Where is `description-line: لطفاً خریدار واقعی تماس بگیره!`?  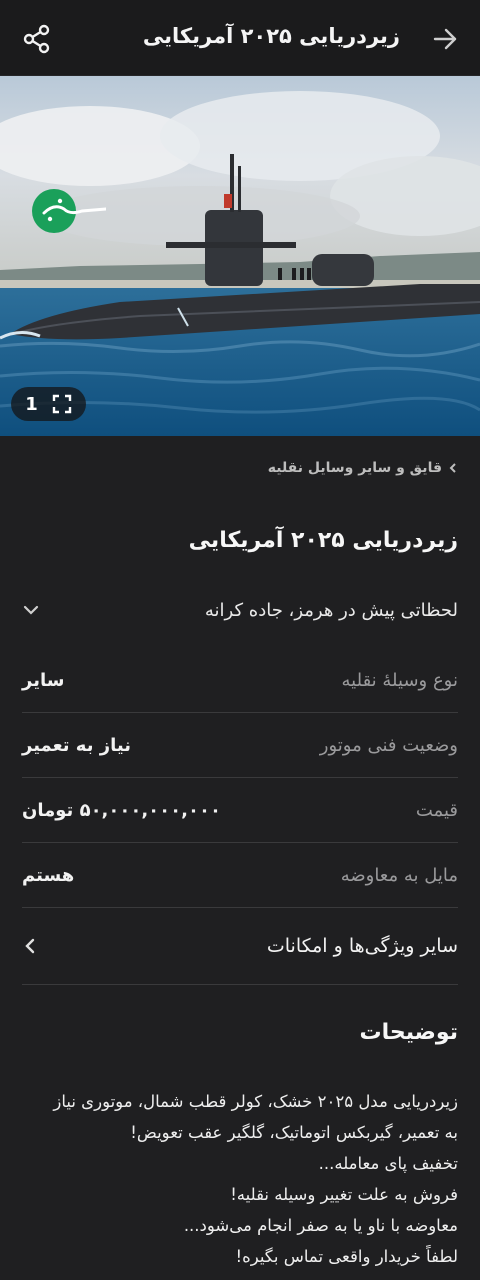
description-line: لطفاً خریدار واقعی تماس بگیره! is located at coordinates (346, 1256).